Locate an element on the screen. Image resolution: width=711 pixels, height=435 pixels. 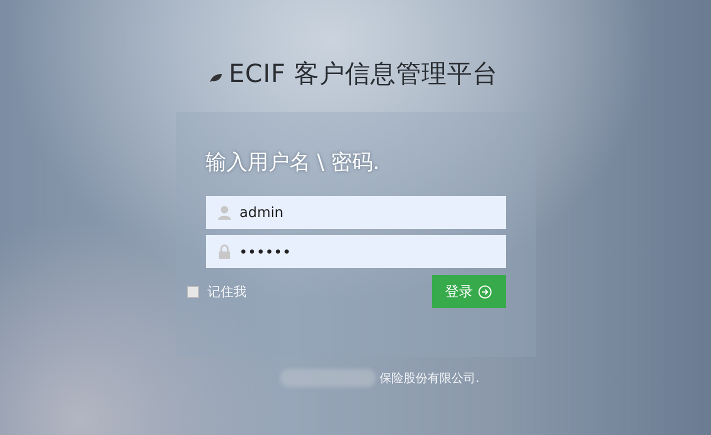
remember-checkbox is located at coordinates (192, 292).